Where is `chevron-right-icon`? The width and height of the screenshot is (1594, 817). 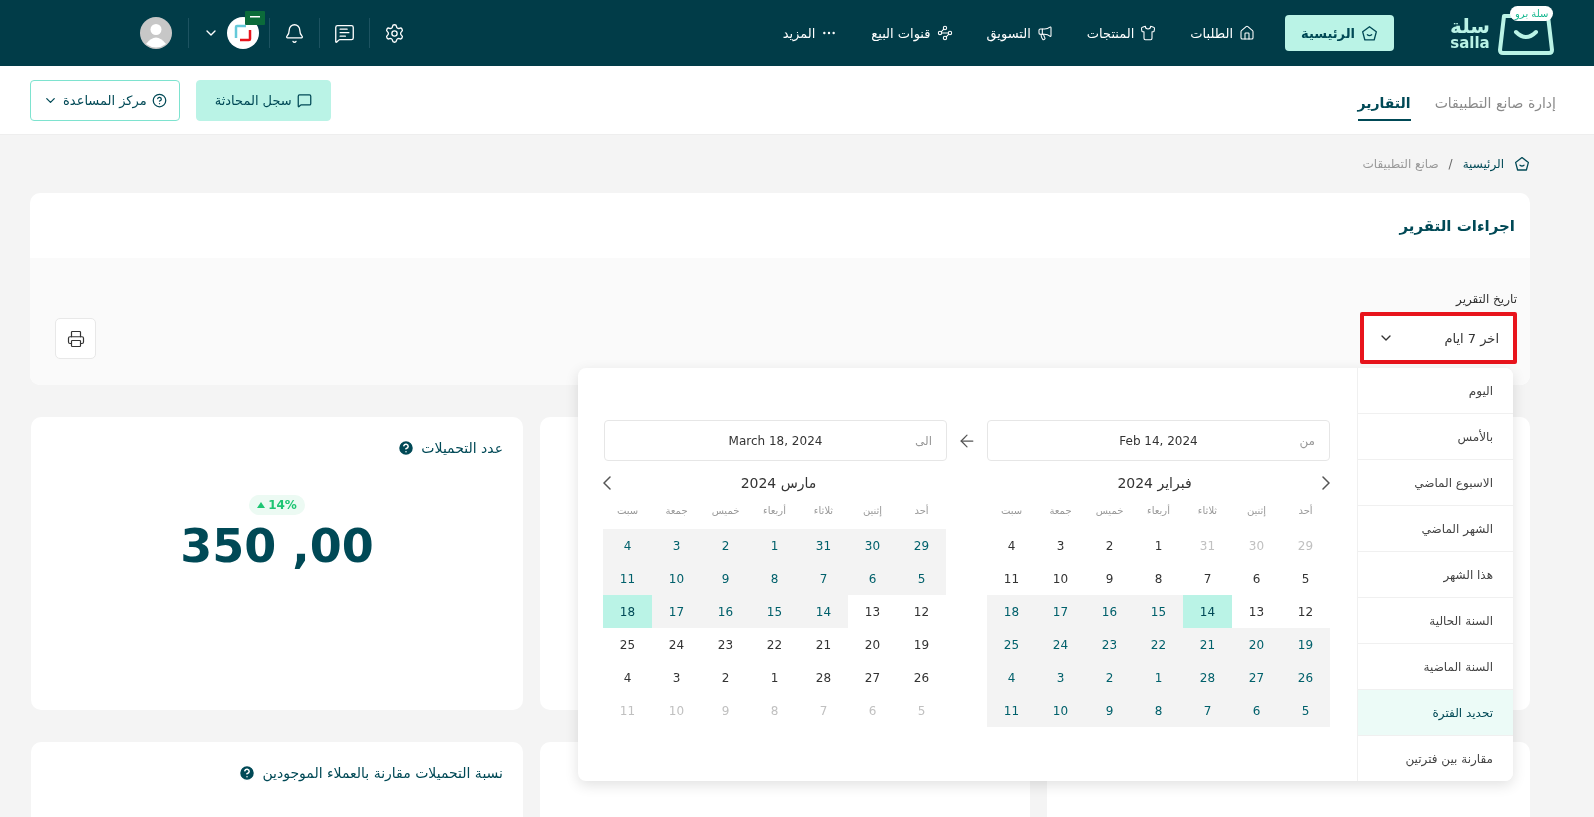 chevron-right-icon is located at coordinates (1326, 483).